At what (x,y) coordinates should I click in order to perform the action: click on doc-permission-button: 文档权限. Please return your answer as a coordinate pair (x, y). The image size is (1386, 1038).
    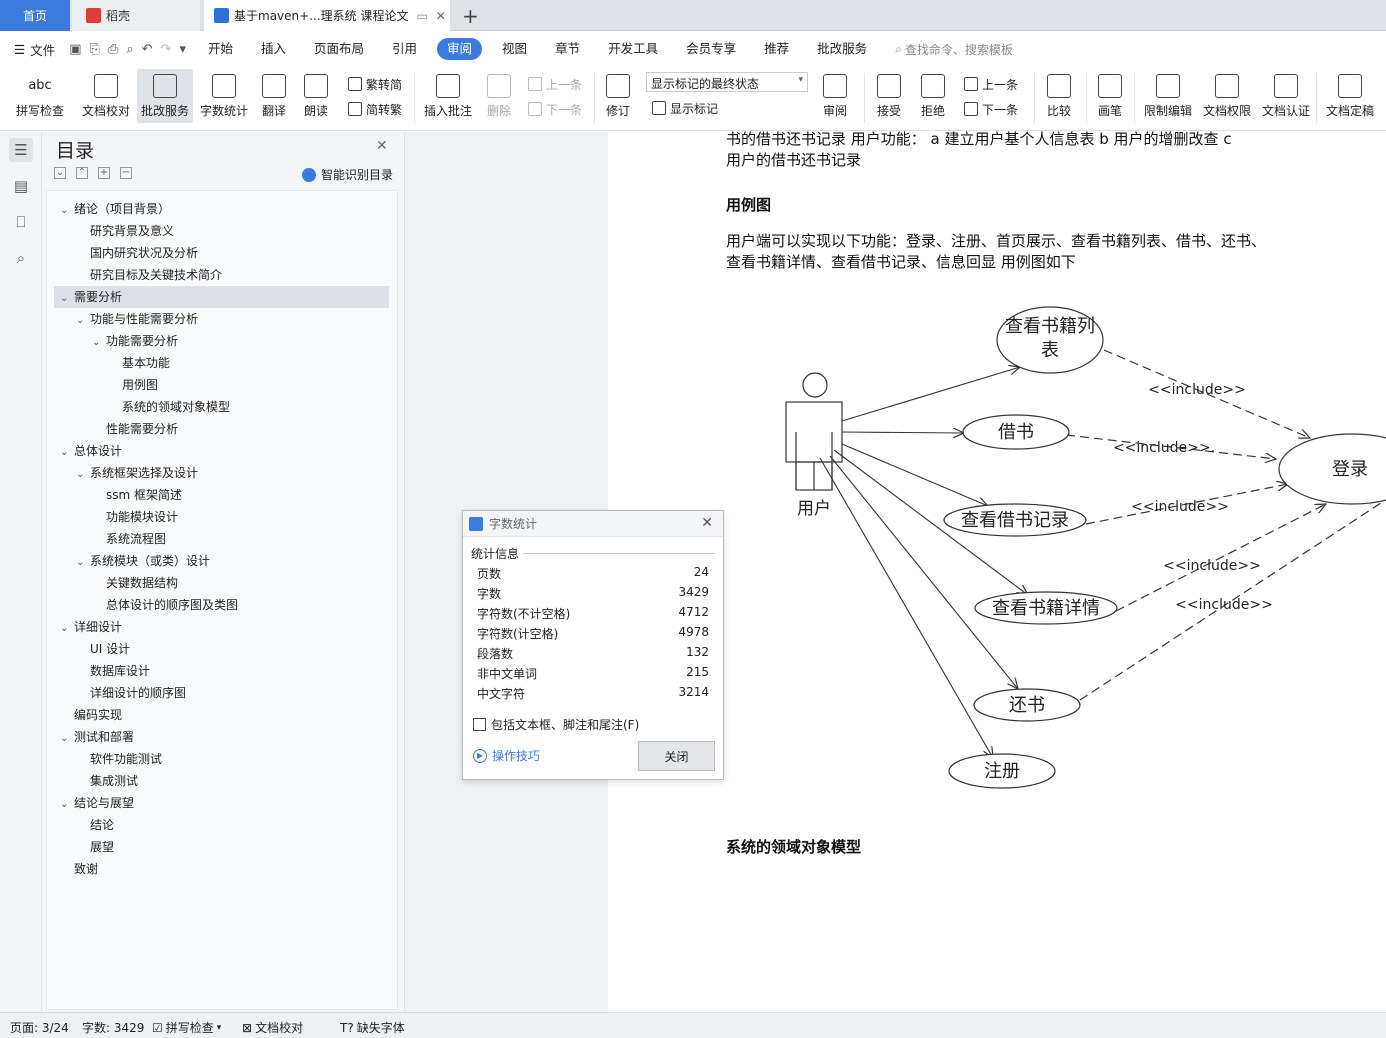
    Looking at the image, I should click on (1227, 96).